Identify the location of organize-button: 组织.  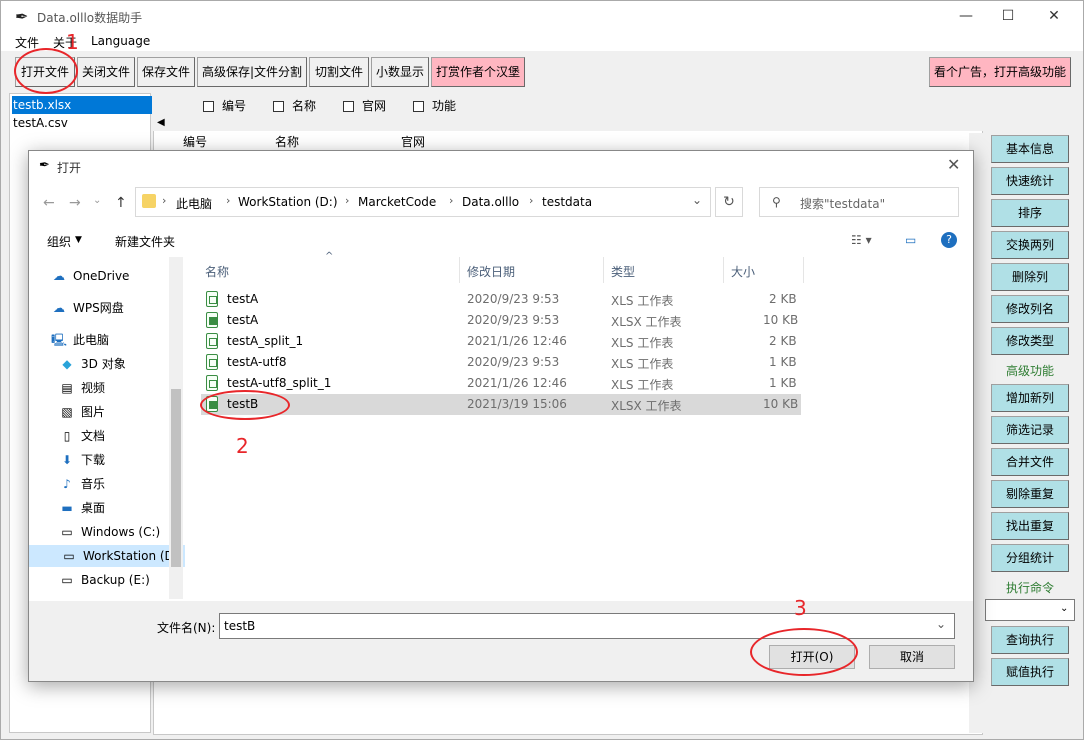
(59, 241).